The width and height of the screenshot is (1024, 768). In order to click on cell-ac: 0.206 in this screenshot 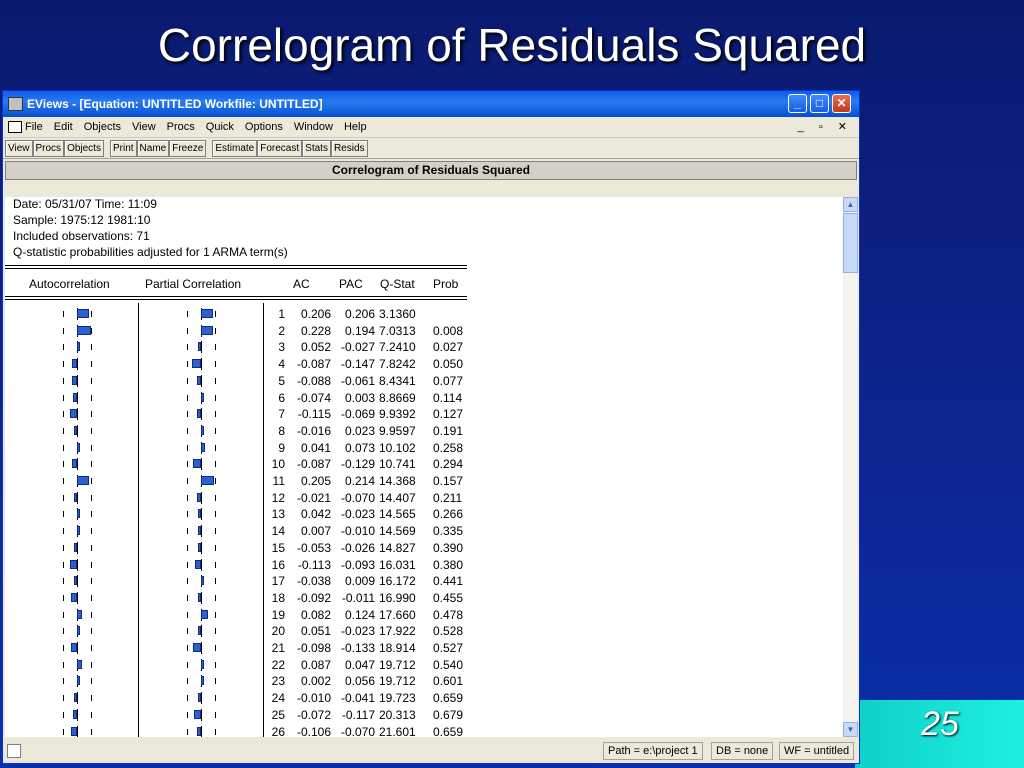, I will do `click(315, 314)`.